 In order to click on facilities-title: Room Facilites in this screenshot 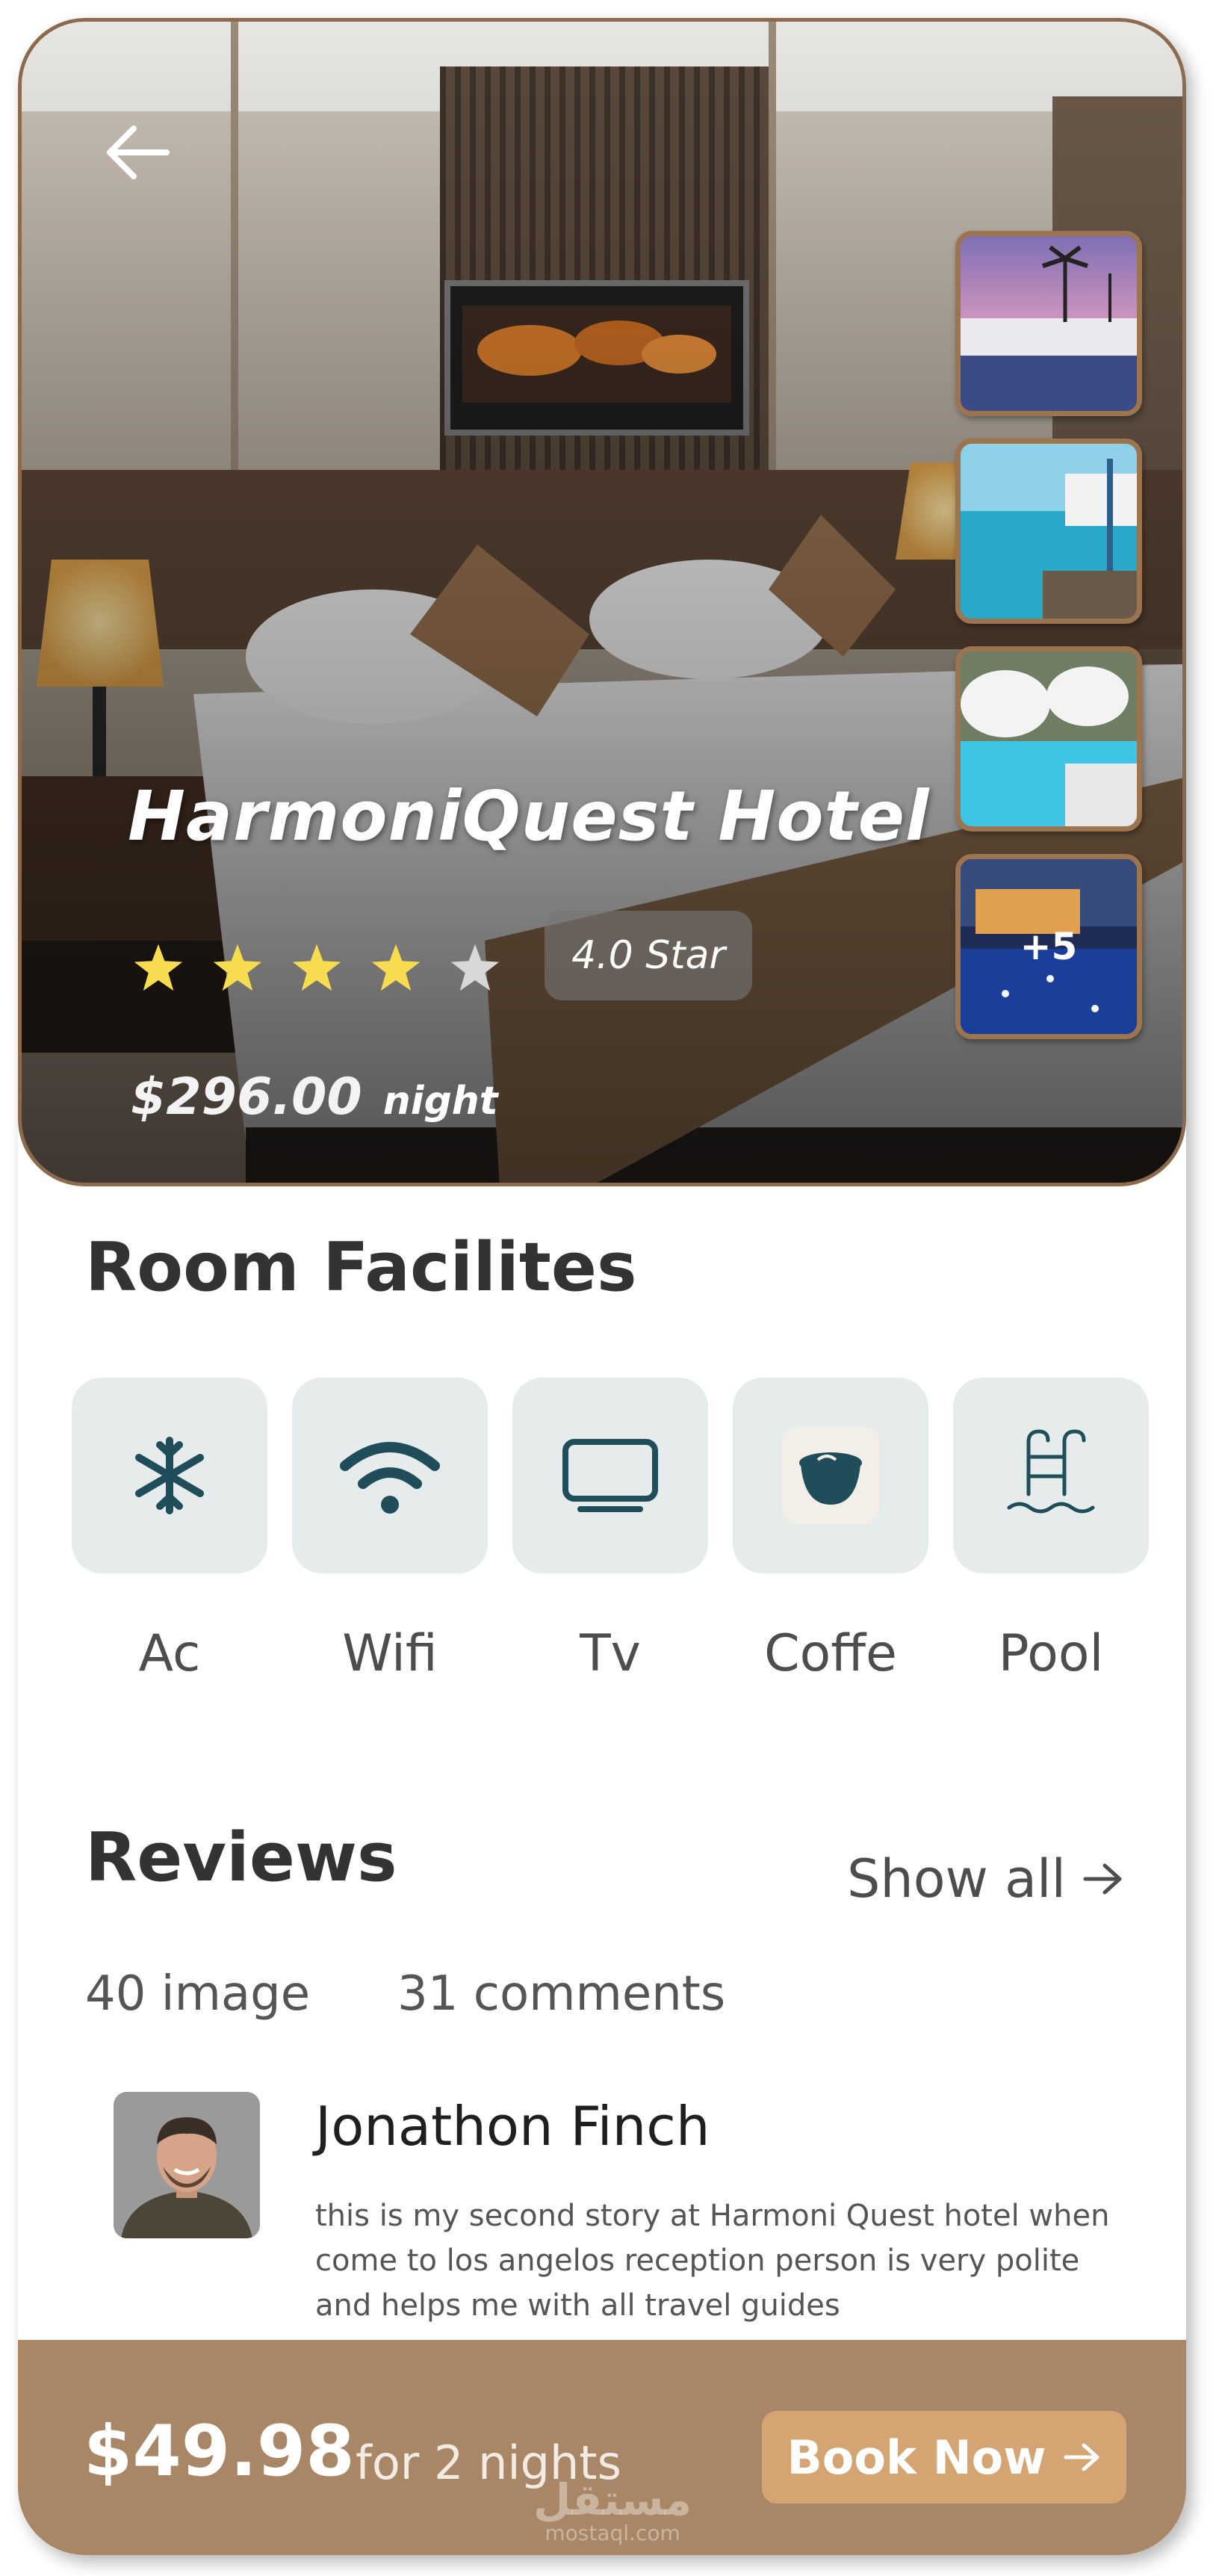, I will do `click(361, 1267)`.